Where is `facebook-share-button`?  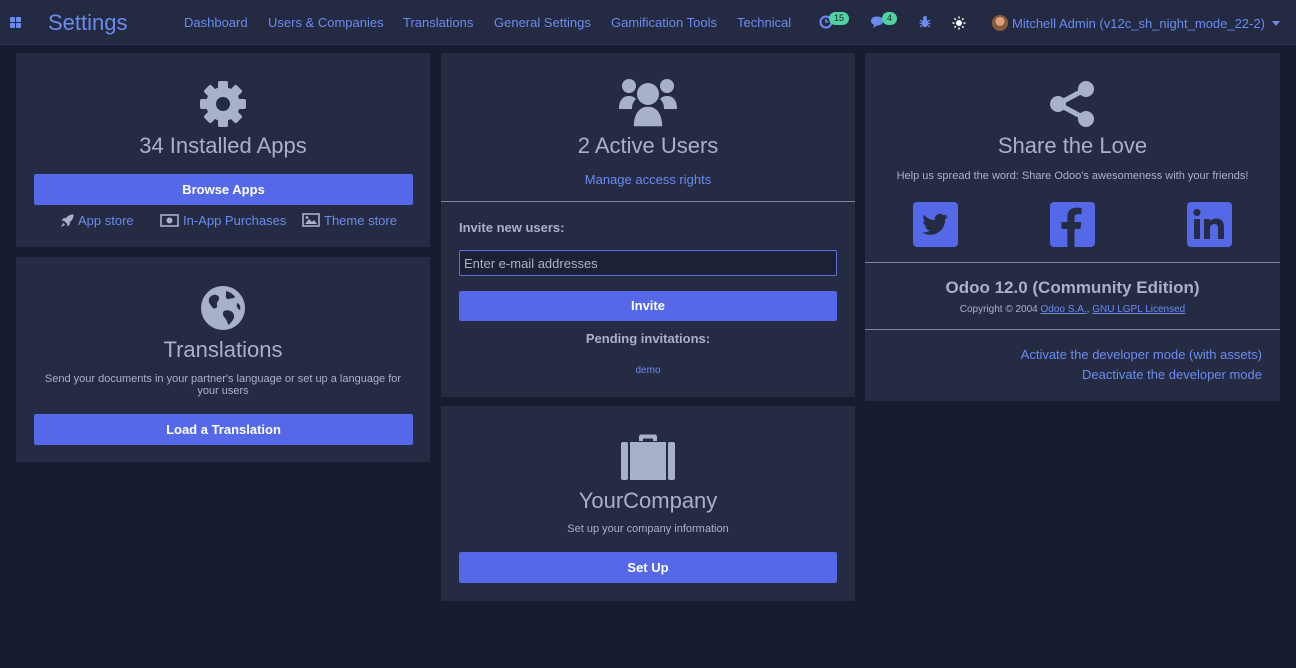 facebook-share-button is located at coordinates (1072, 224).